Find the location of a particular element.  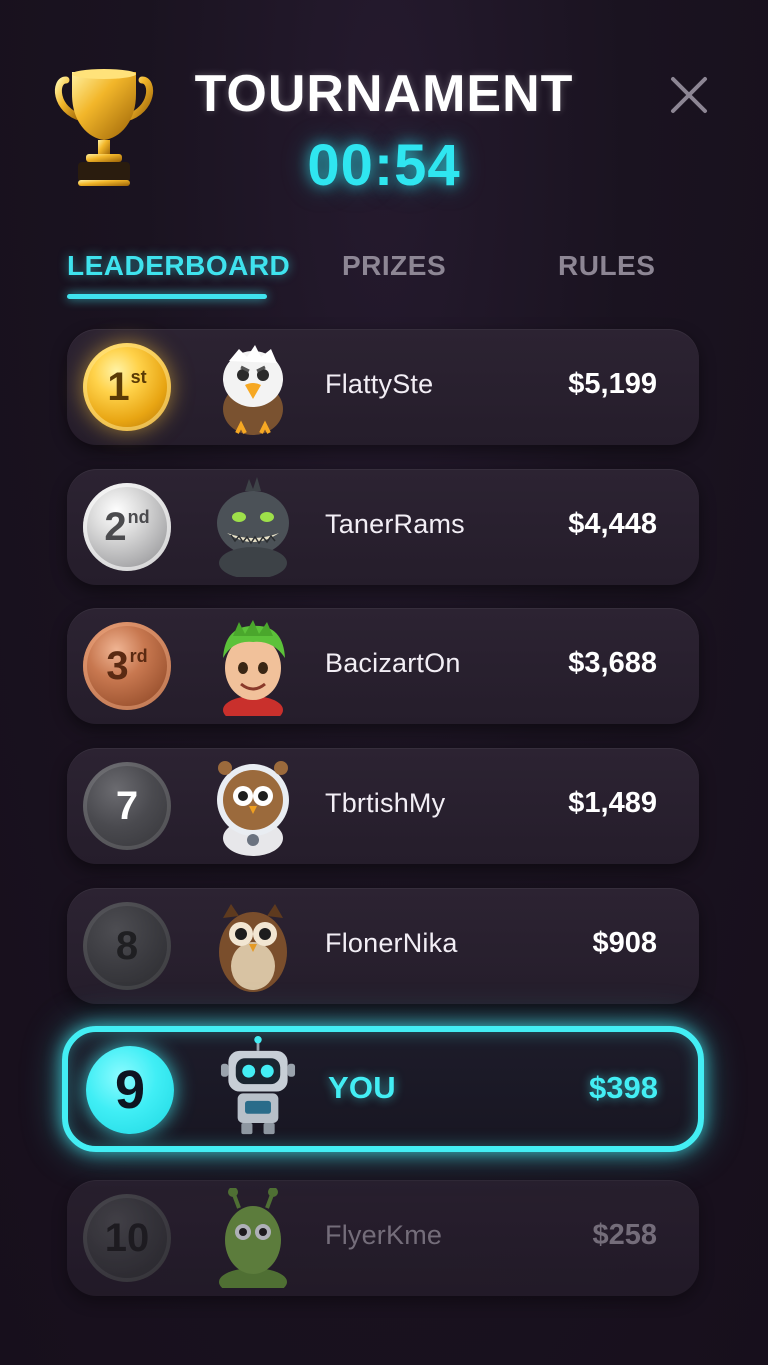

silver-medal-badge: 2nd is located at coordinates (127, 527).